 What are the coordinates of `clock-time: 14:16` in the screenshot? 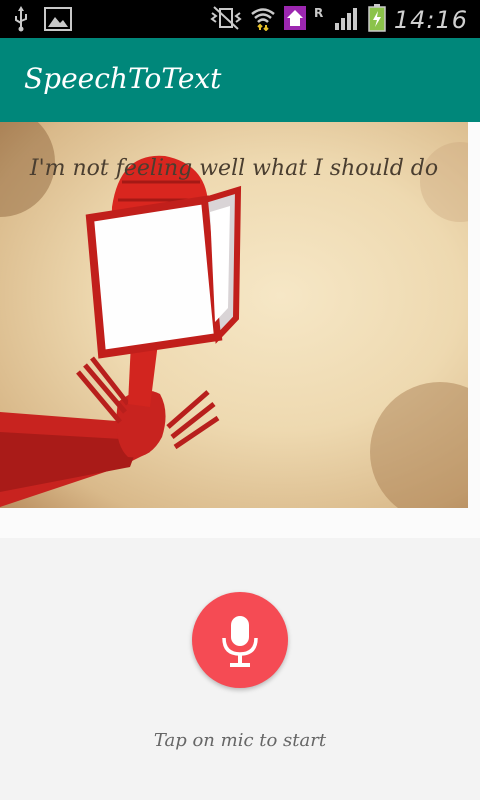 It's located at (430, 20).